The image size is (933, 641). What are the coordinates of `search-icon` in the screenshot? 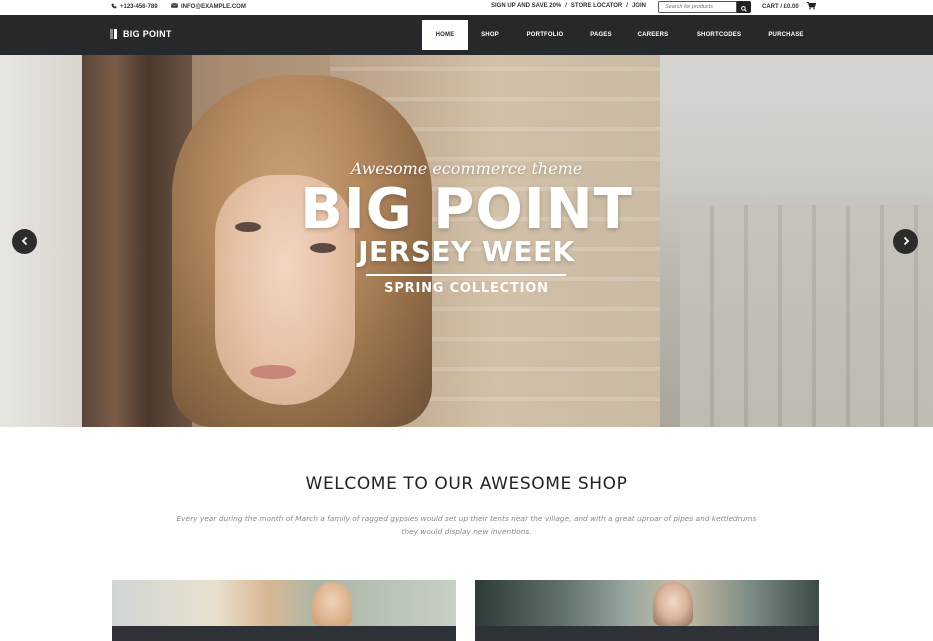 It's located at (744, 7).